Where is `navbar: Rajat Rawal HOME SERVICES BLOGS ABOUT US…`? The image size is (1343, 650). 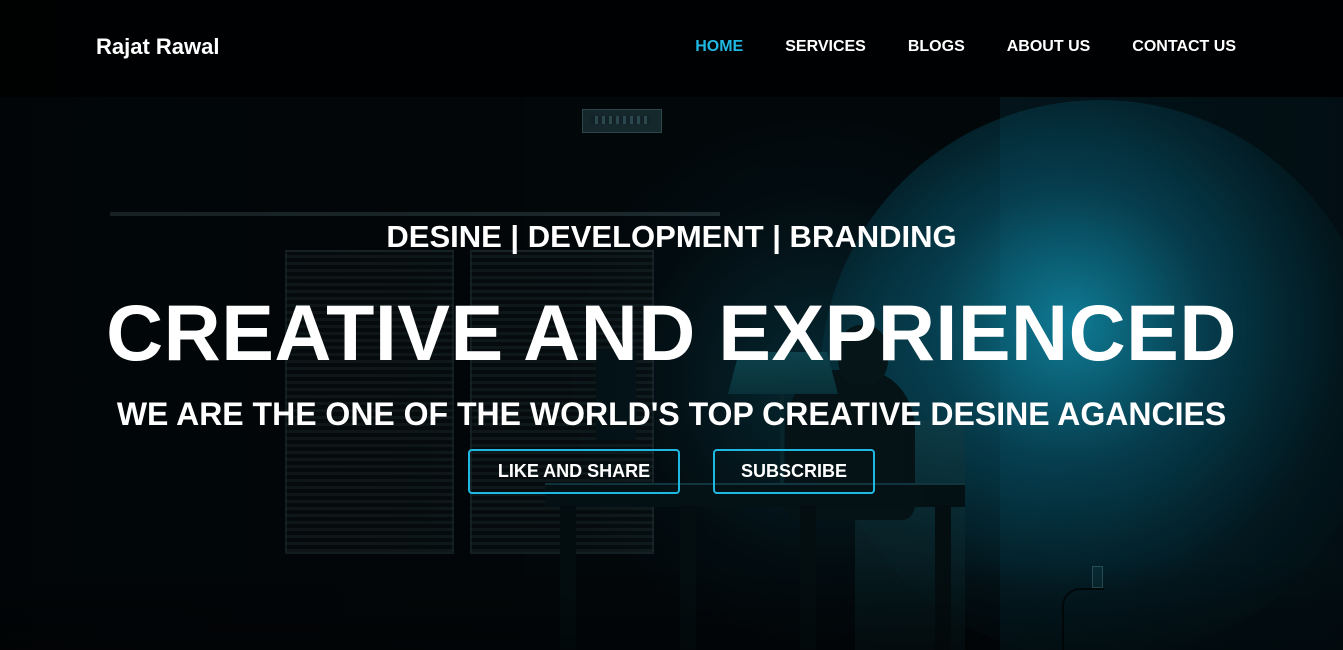
navbar: Rajat Rawal HOME SERVICES BLOGS ABOUT US… is located at coordinates (671, 48).